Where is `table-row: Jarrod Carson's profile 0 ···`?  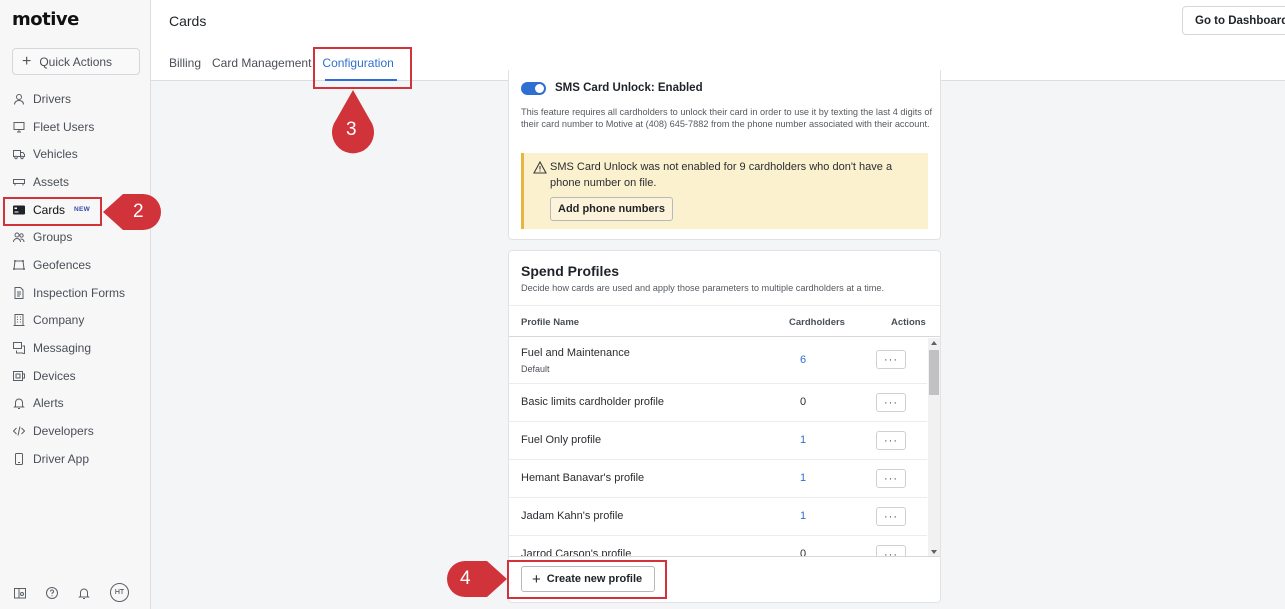 table-row: Jarrod Carson's profile 0 ··· is located at coordinates (718, 546).